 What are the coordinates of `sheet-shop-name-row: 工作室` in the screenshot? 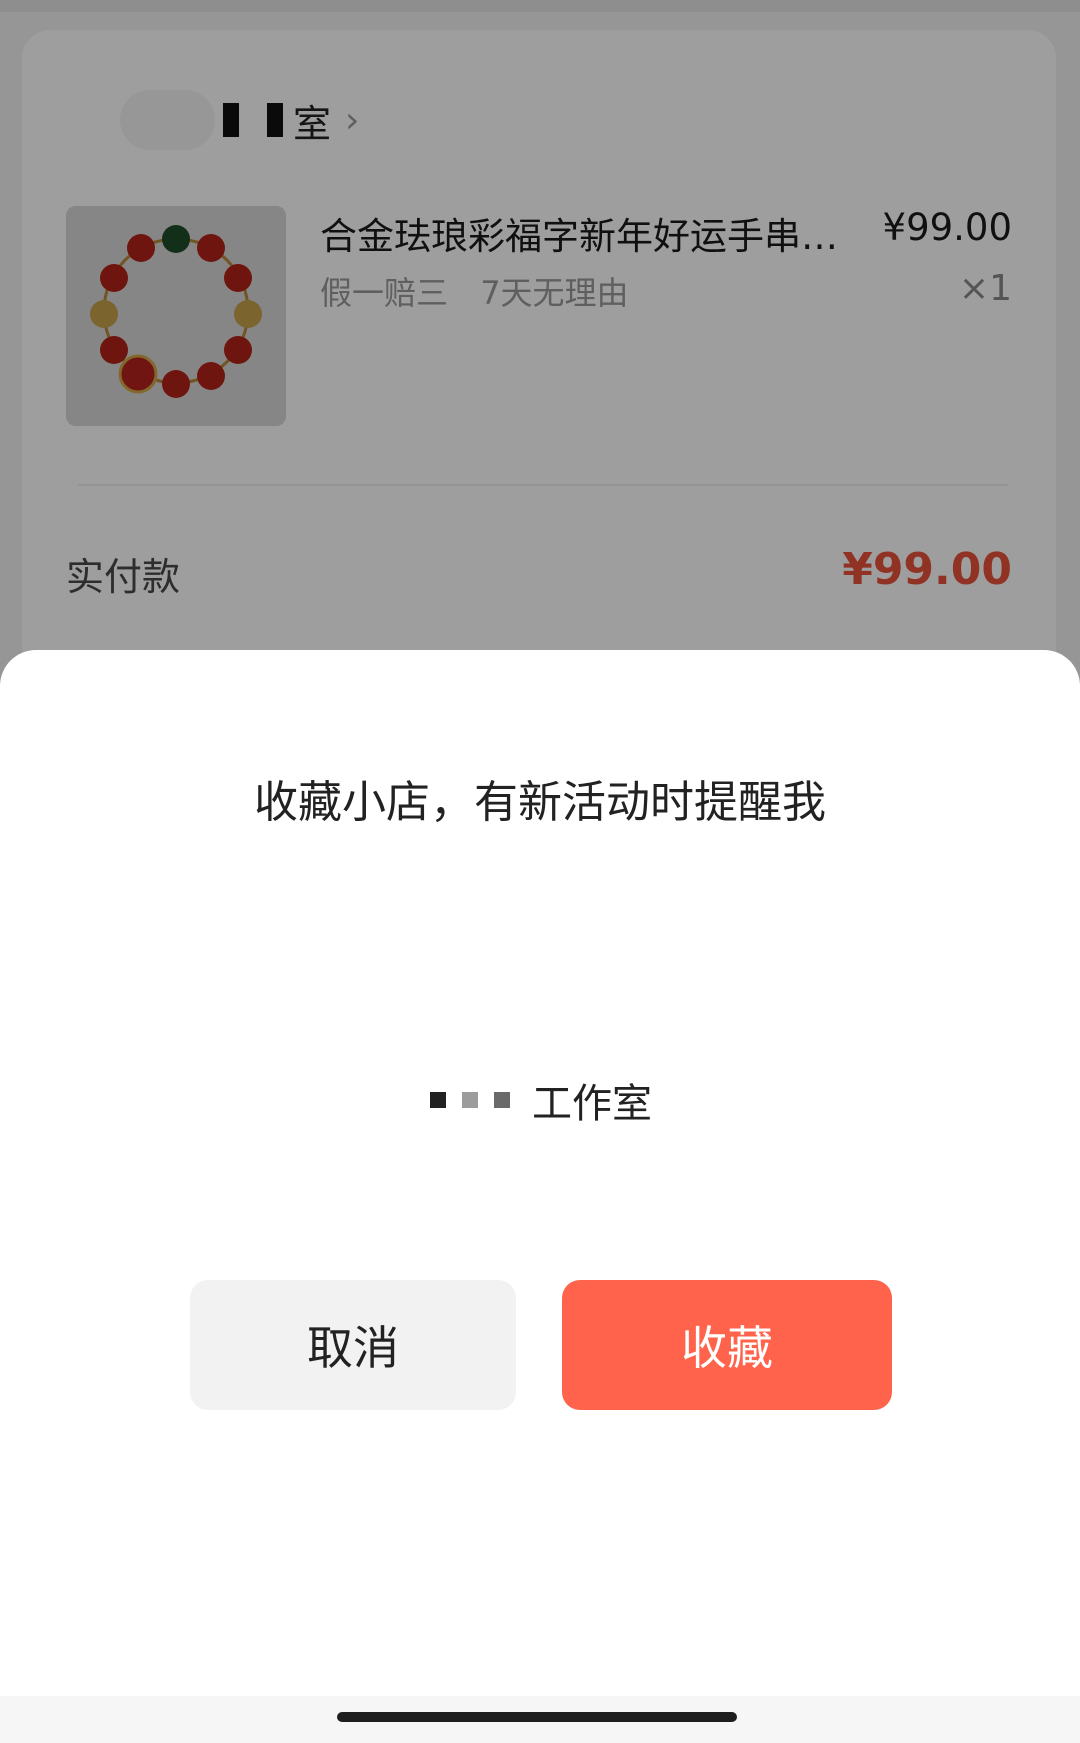 It's located at (541, 1100).